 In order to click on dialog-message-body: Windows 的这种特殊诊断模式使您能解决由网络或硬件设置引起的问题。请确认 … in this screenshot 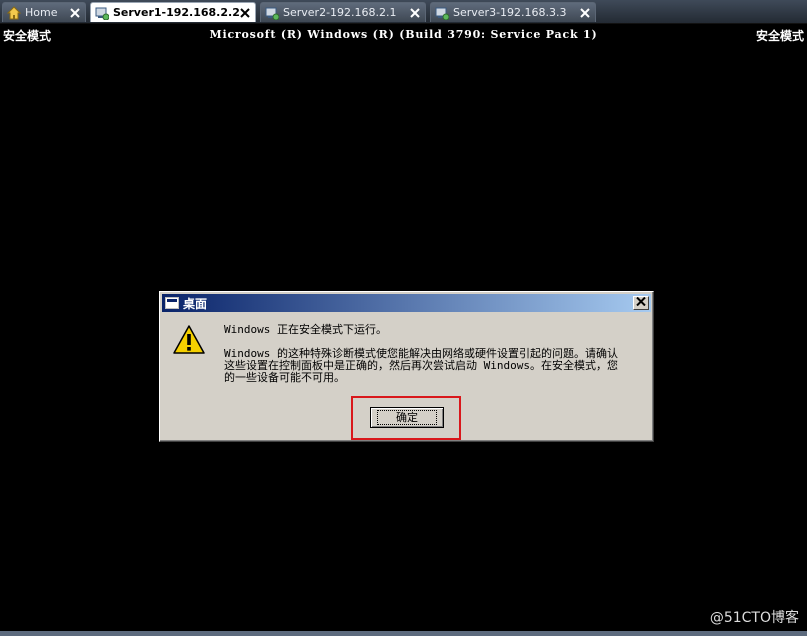, I will do `click(421, 365)`.